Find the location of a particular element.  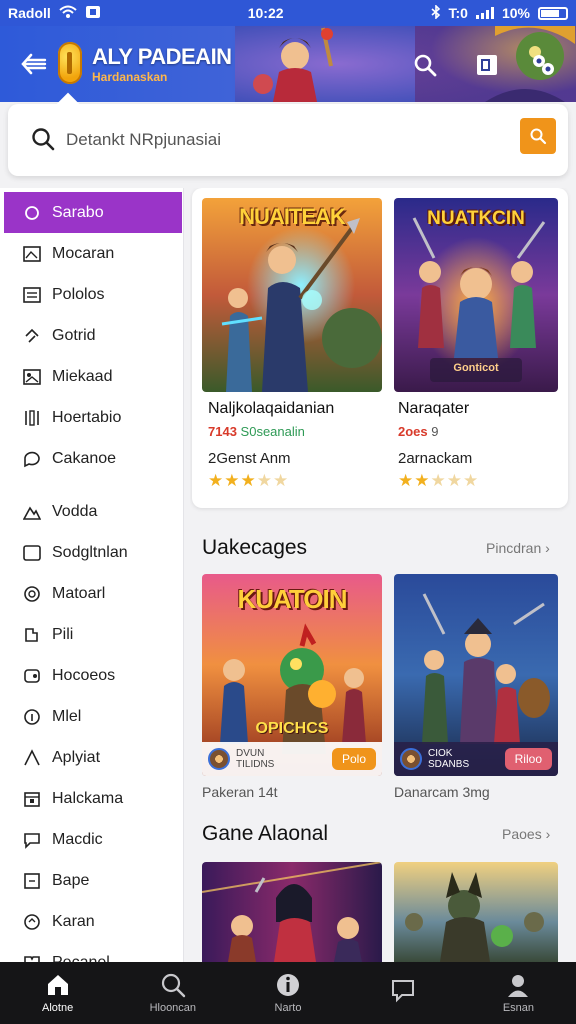

calendar-icon is located at coordinates (32, 799).